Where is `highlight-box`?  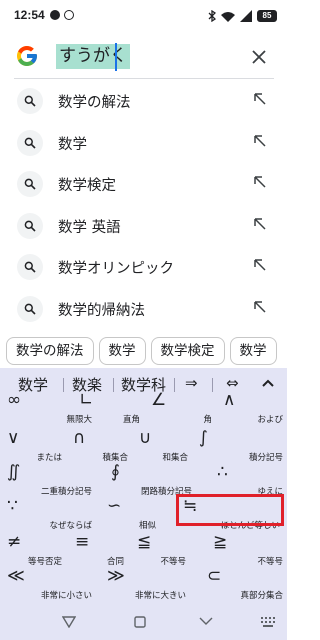 highlight-box is located at coordinates (230, 510).